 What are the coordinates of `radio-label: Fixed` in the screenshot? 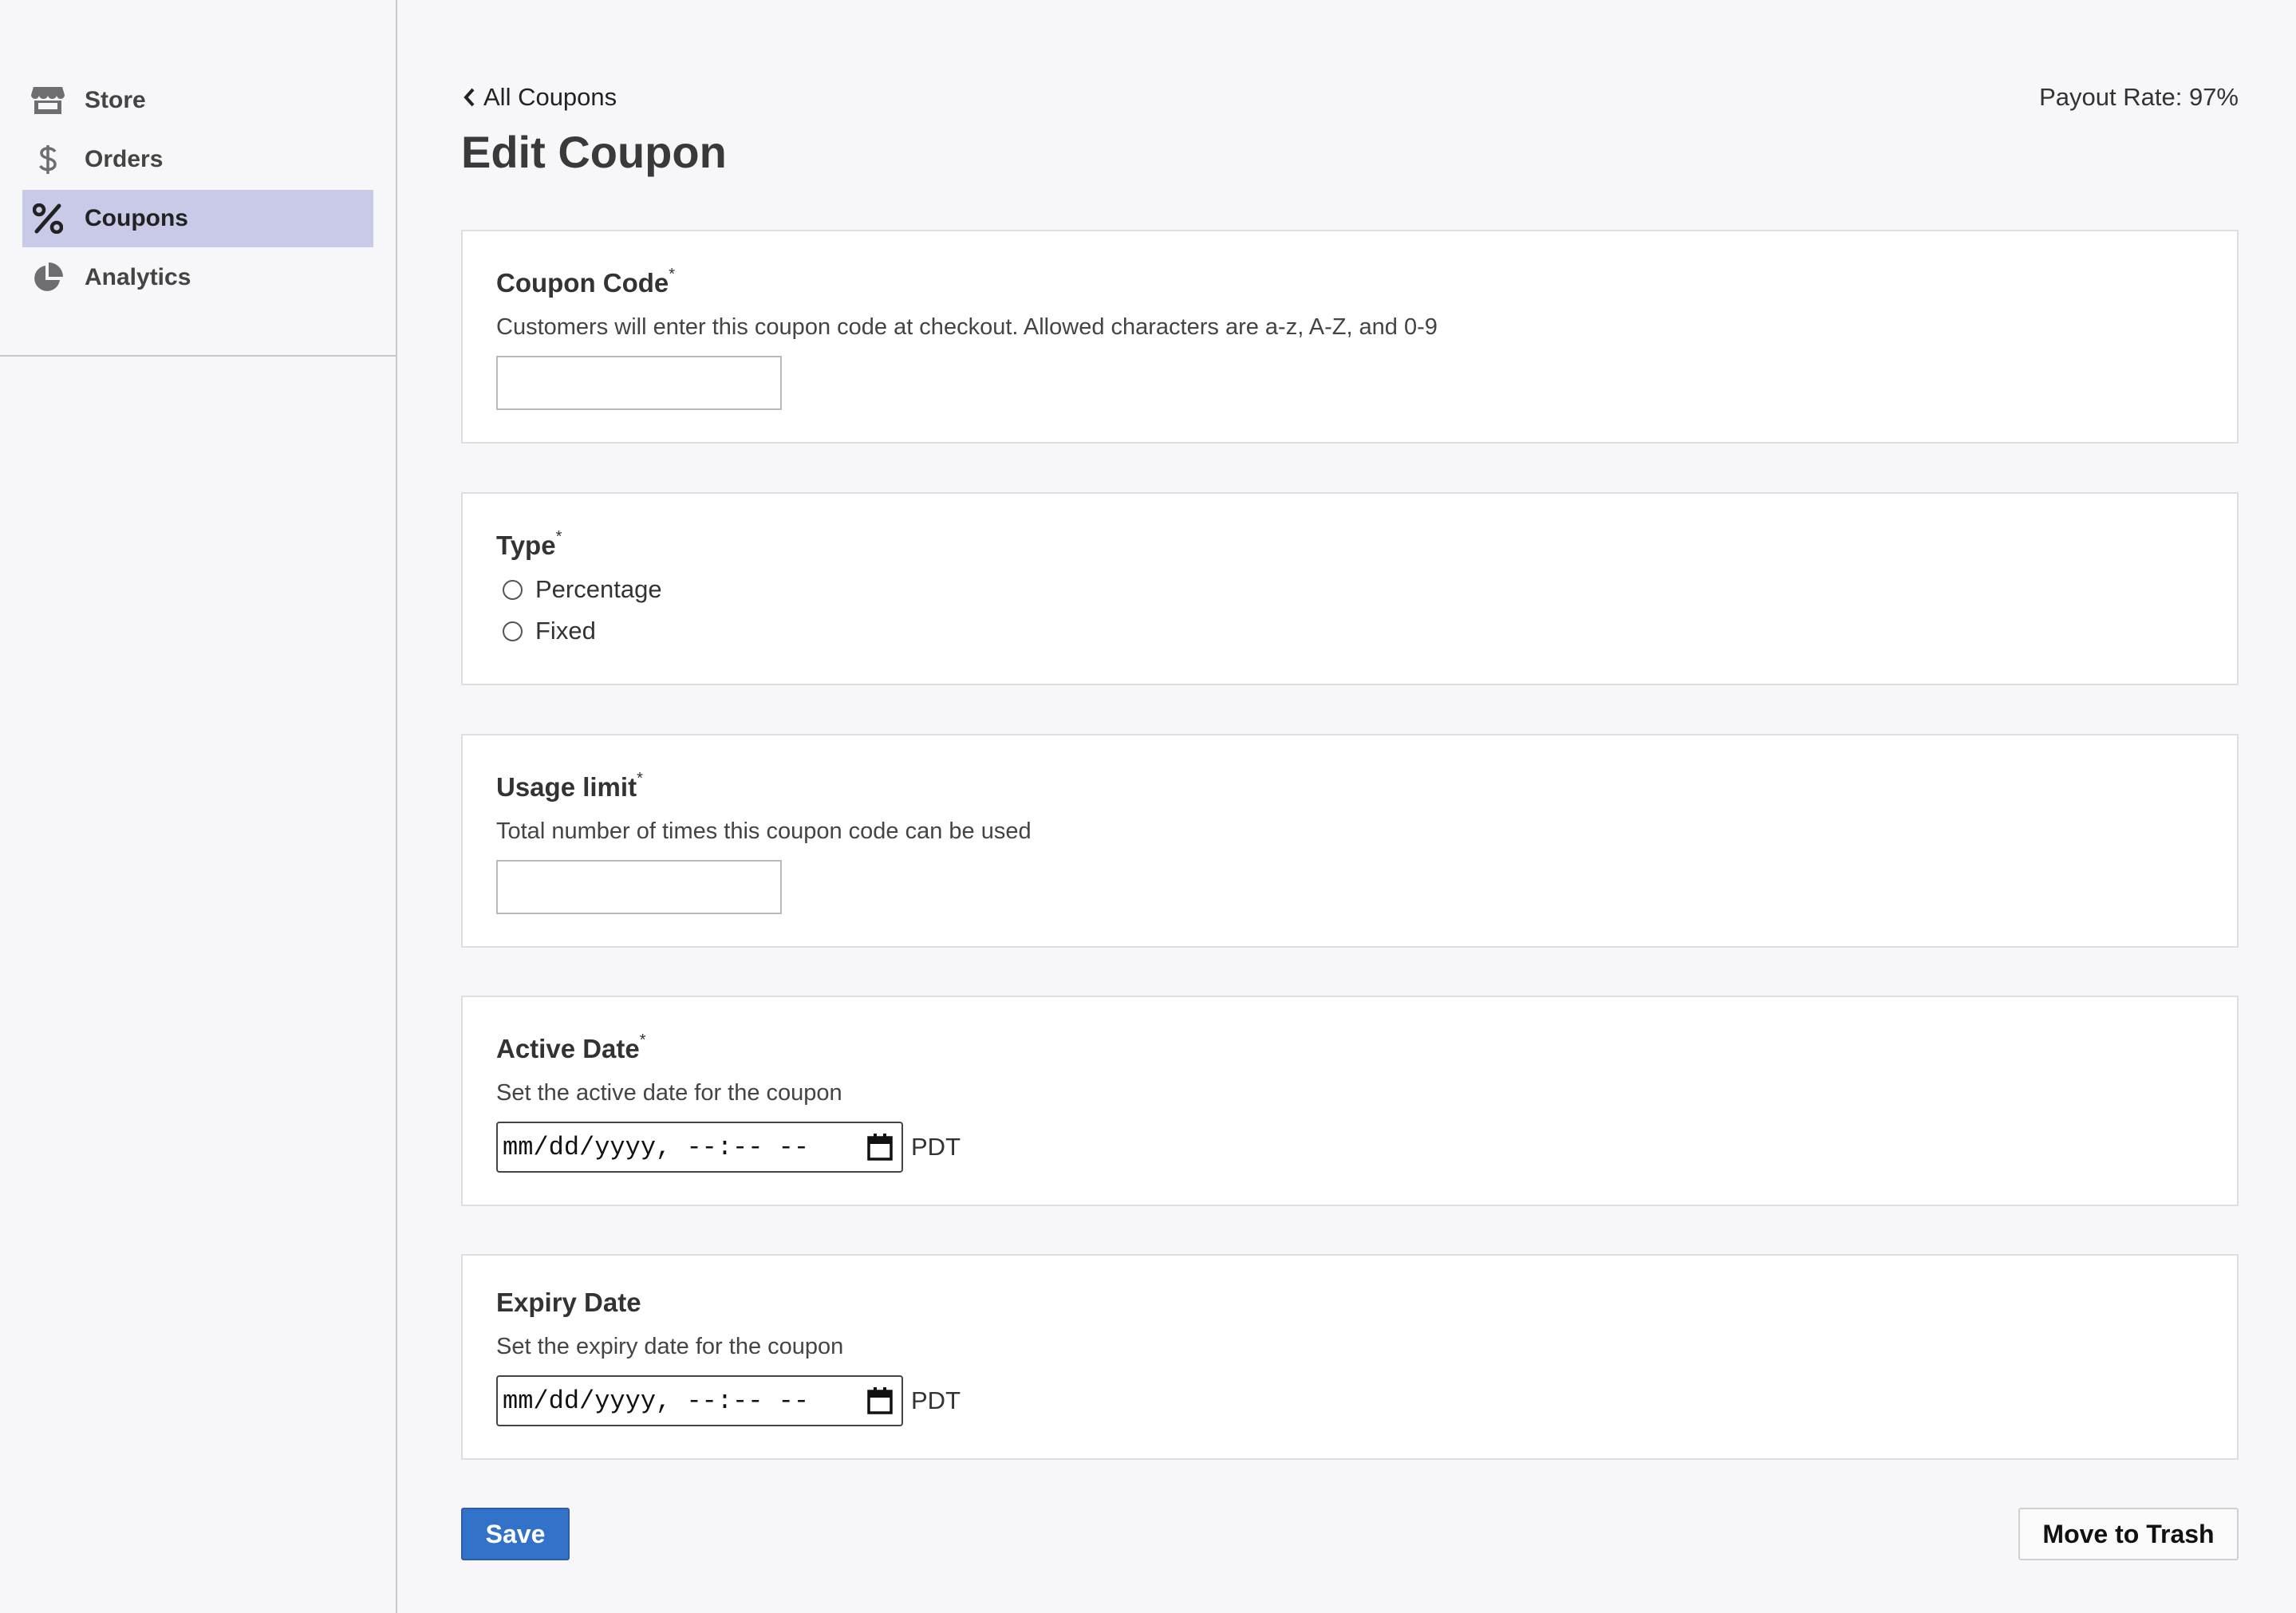 It's located at (565, 631).